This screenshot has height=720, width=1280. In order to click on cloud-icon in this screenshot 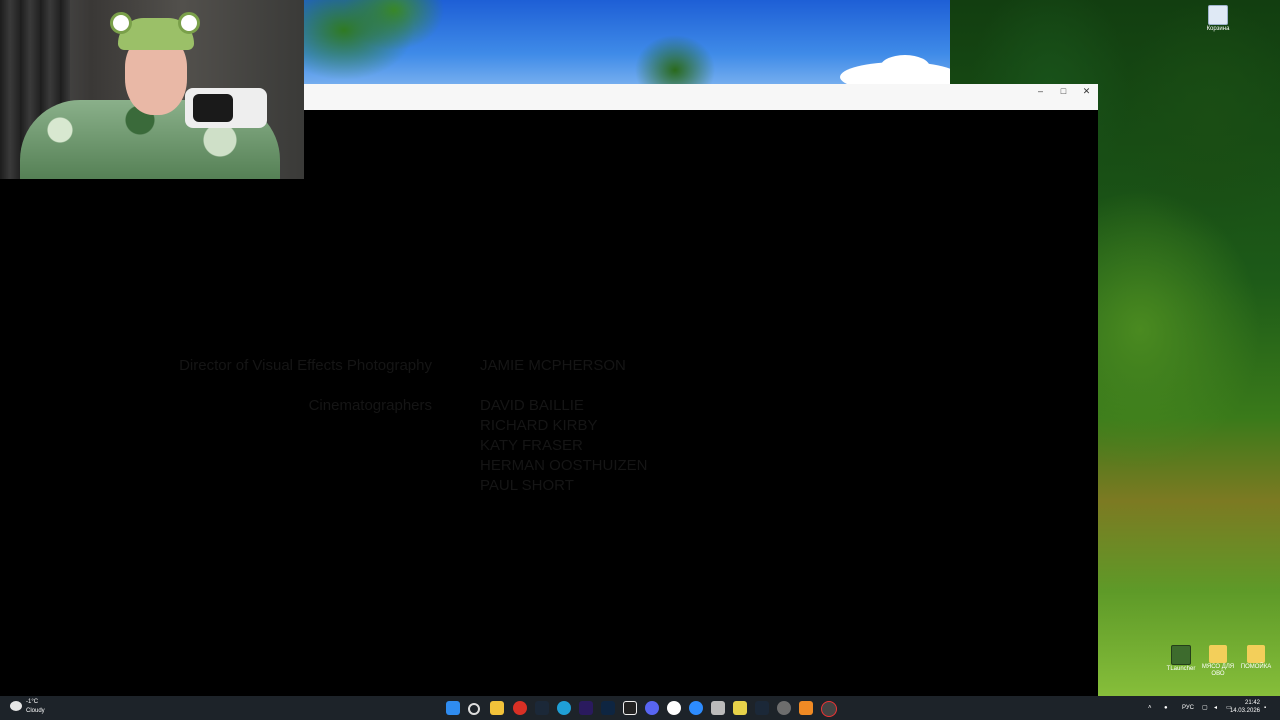, I will do `click(16, 706)`.